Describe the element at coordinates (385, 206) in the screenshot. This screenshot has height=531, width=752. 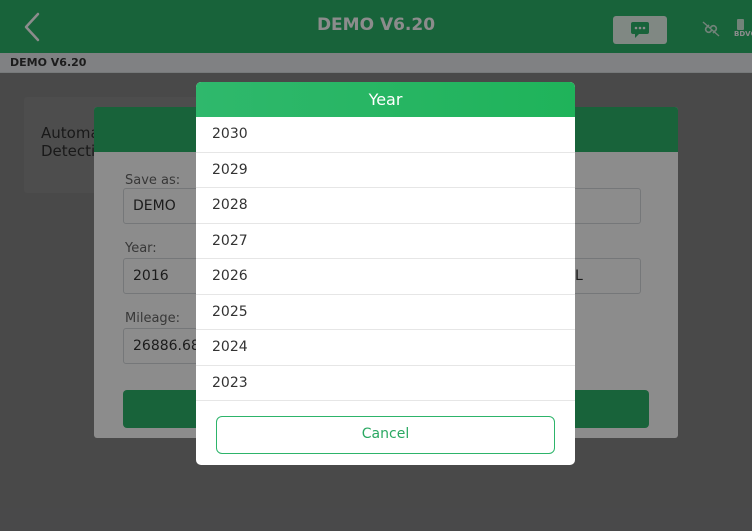
I see `year-option: 2028` at that location.